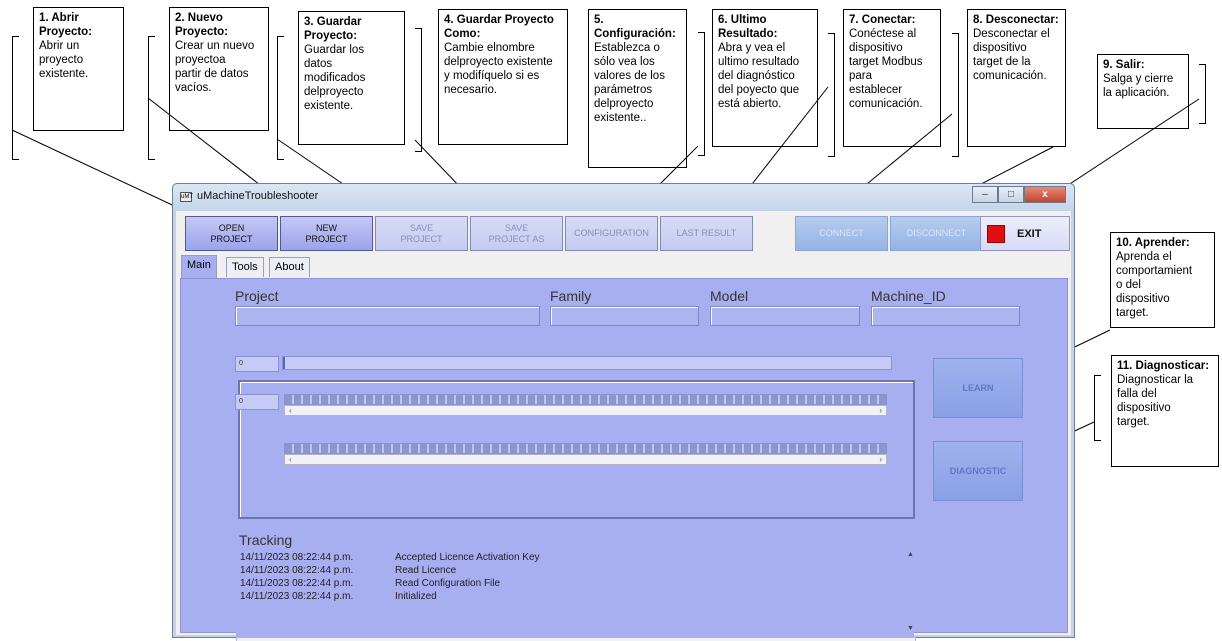 This screenshot has width=1222, height=641. What do you see at coordinates (231, 233) in the screenshot?
I see `open-project-button: OPEN PROJECT` at bounding box center [231, 233].